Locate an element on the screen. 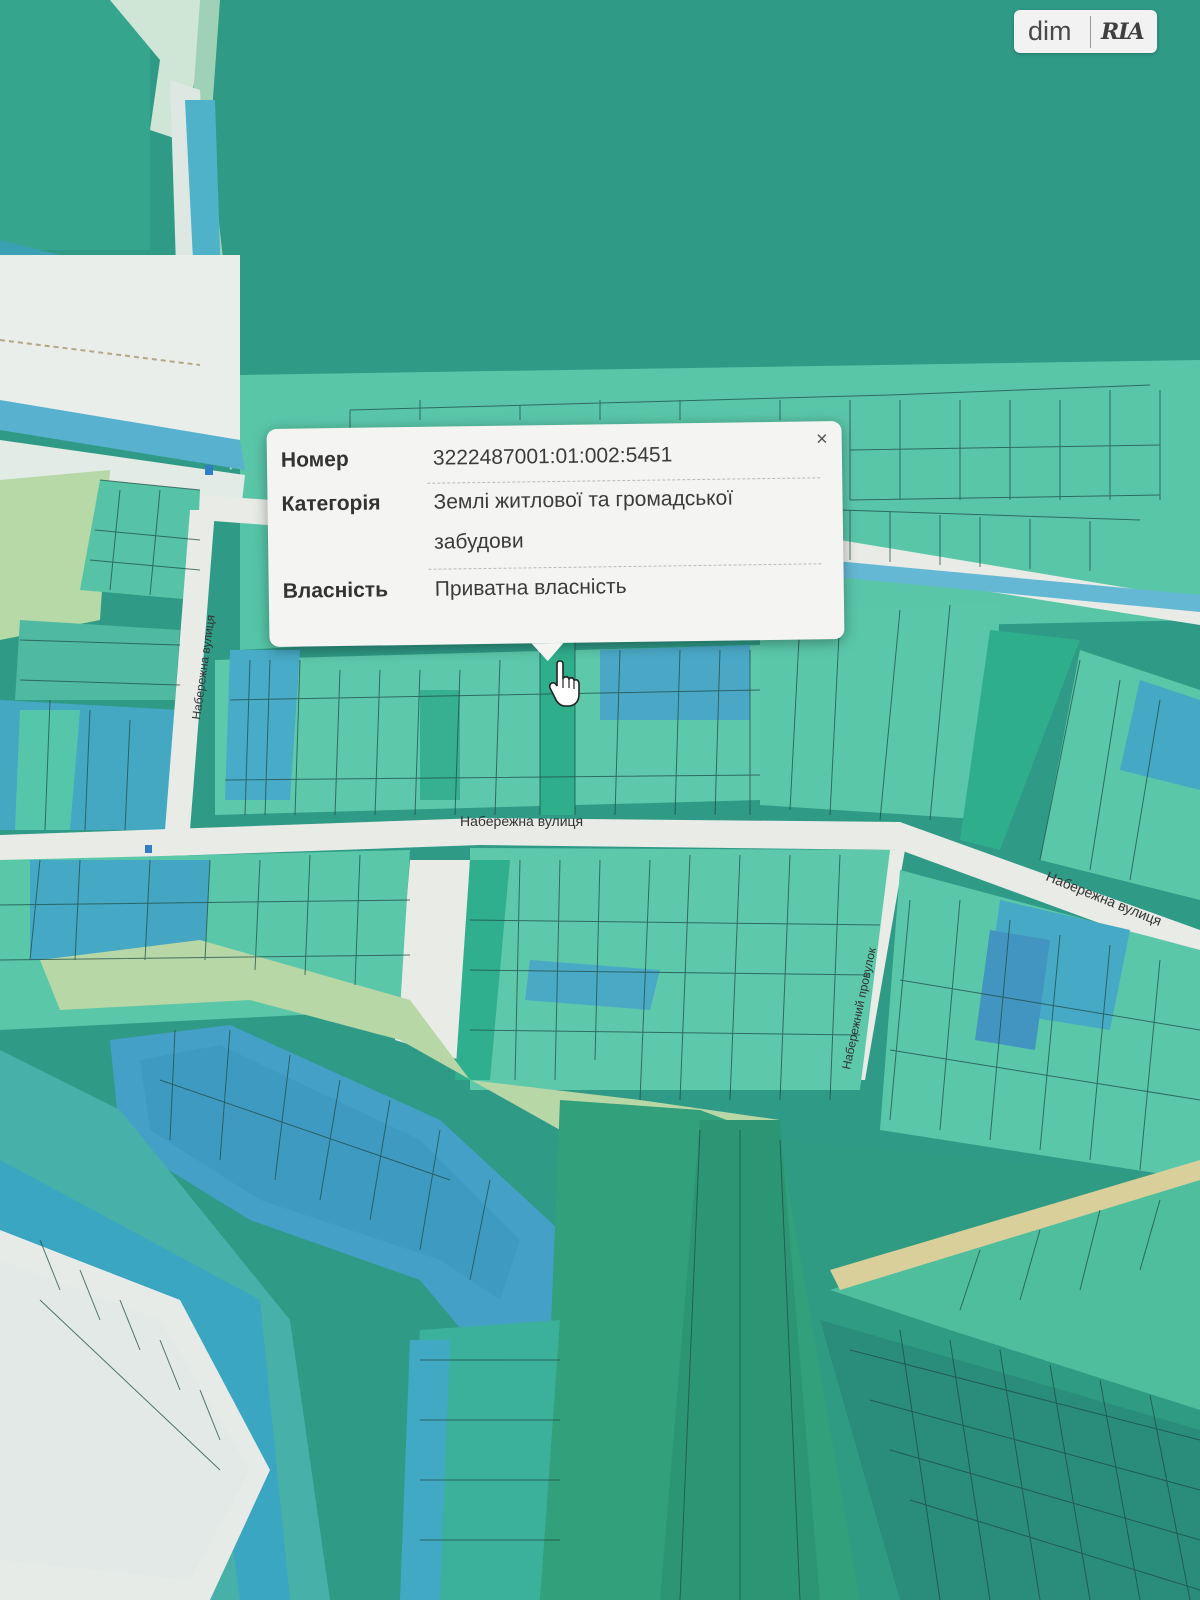 The height and width of the screenshot is (1600, 1200). dim-ria-logo: dim RIA is located at coordinates (1085, 31).